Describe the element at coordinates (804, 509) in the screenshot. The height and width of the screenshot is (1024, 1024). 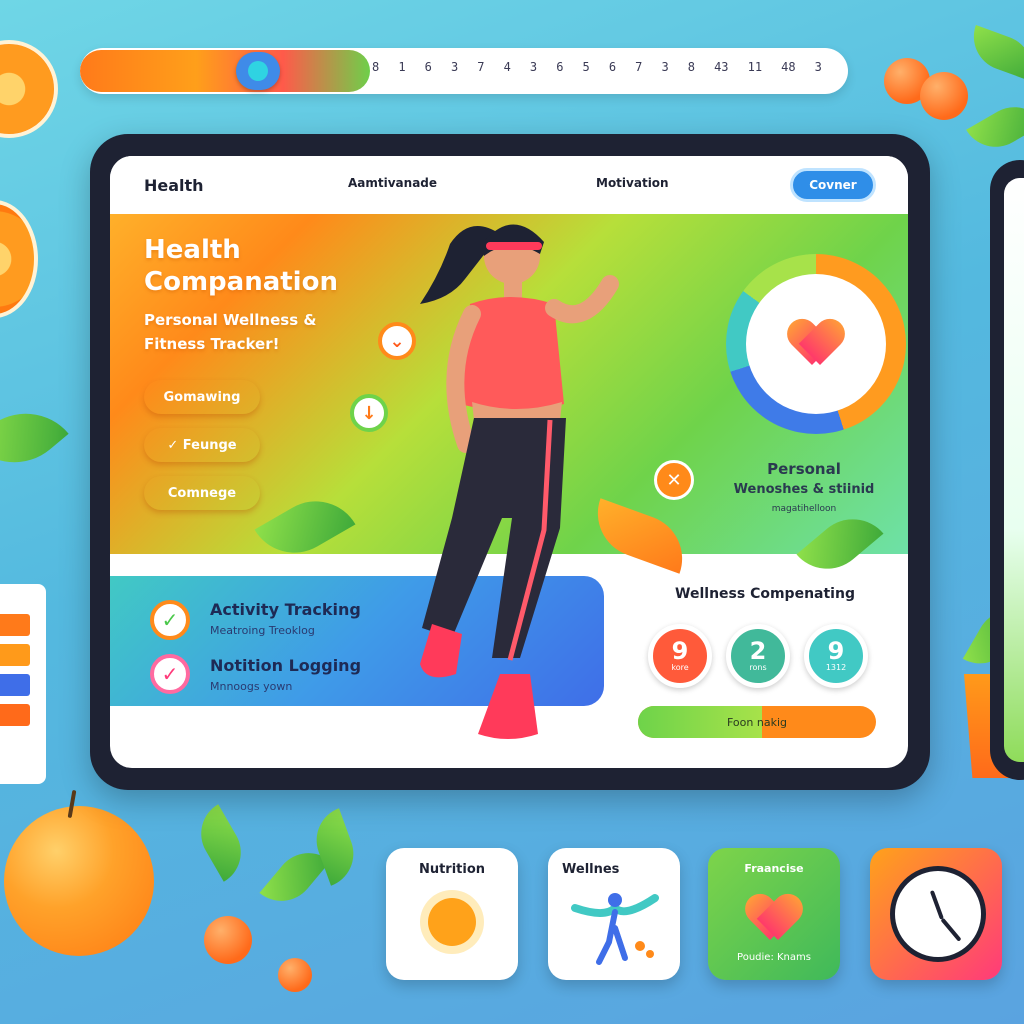
I see `side-small: magatihelloon` at that location.